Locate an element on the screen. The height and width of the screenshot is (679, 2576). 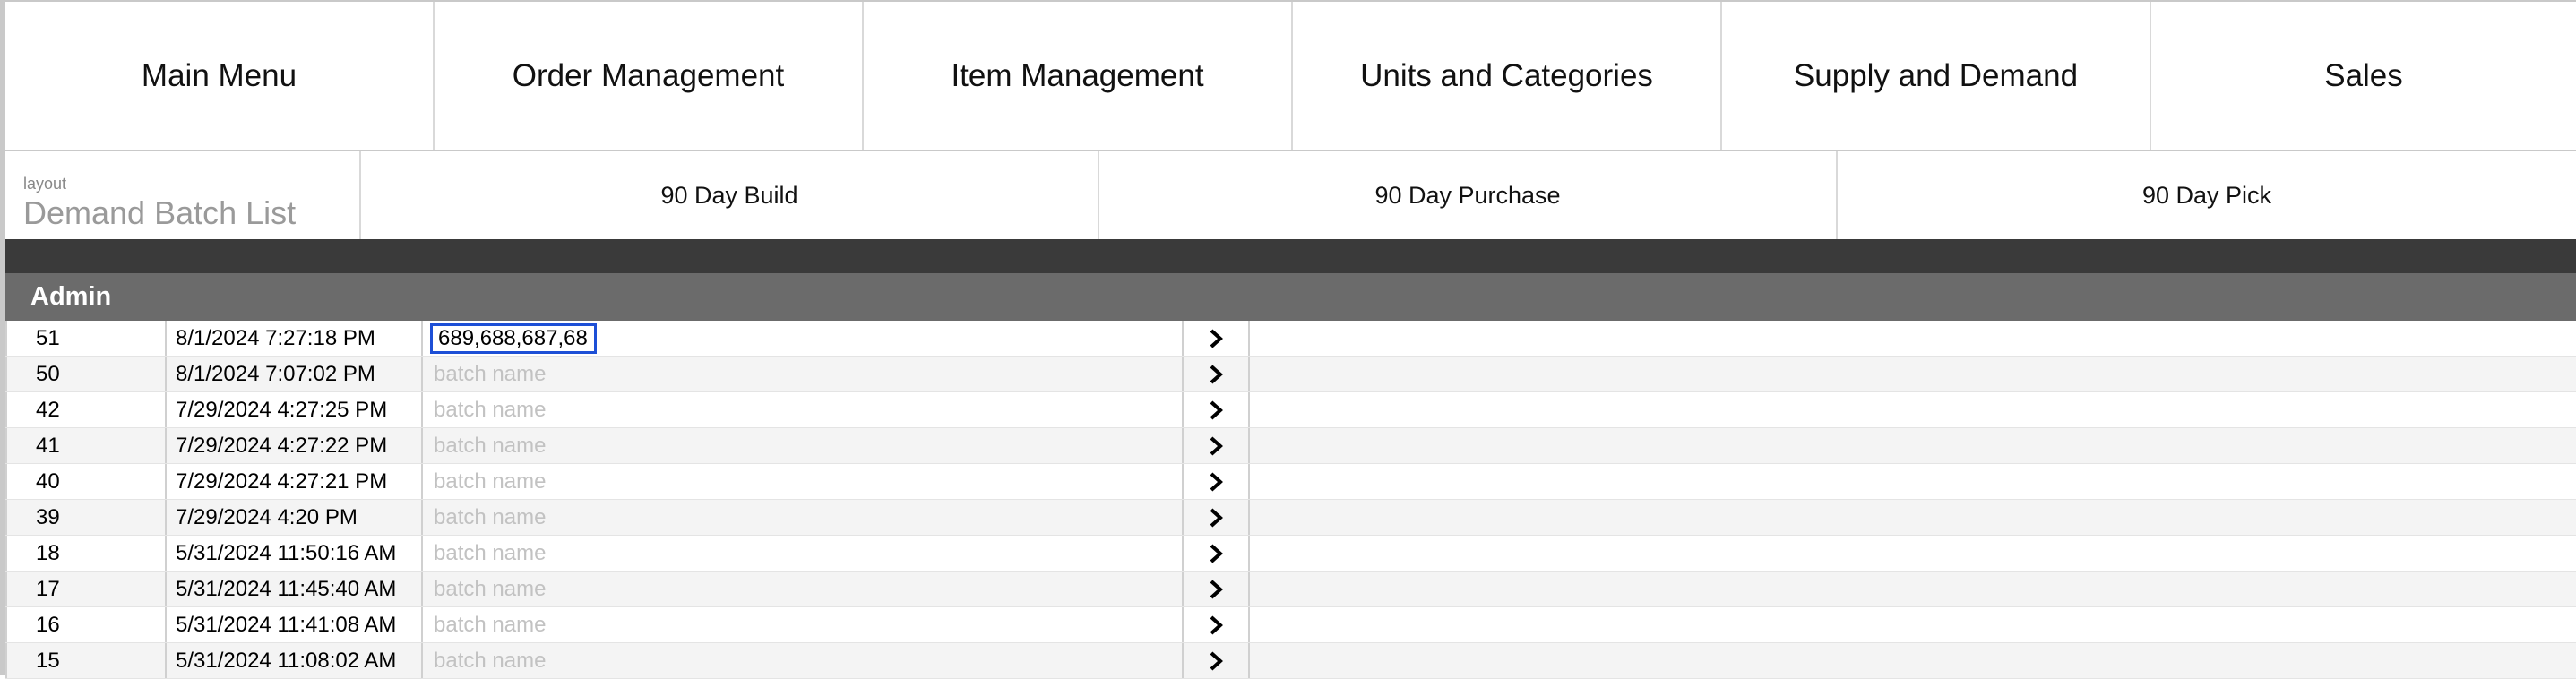
nav-order-management: Order Management is located at coordinates (649, 76).